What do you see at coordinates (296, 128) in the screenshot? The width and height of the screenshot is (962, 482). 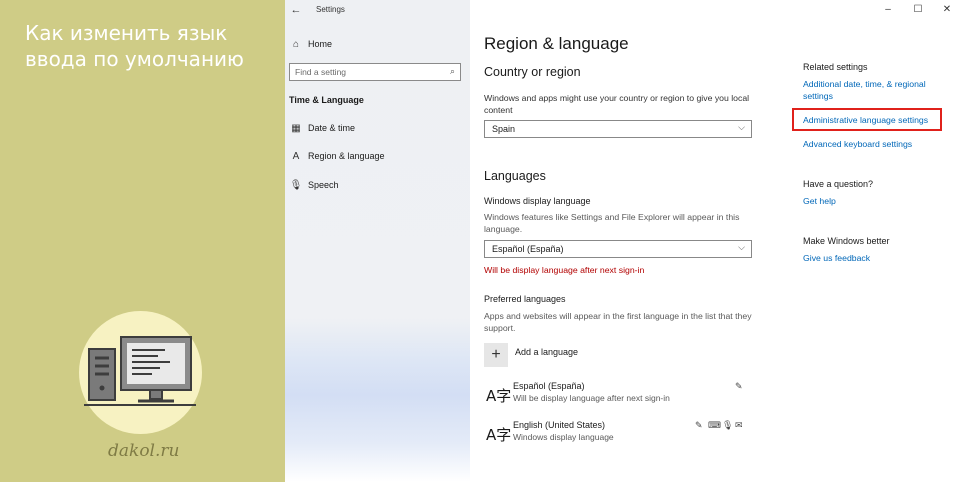 I see `calendar-icon: ▦` at bounding box center [296, 128].